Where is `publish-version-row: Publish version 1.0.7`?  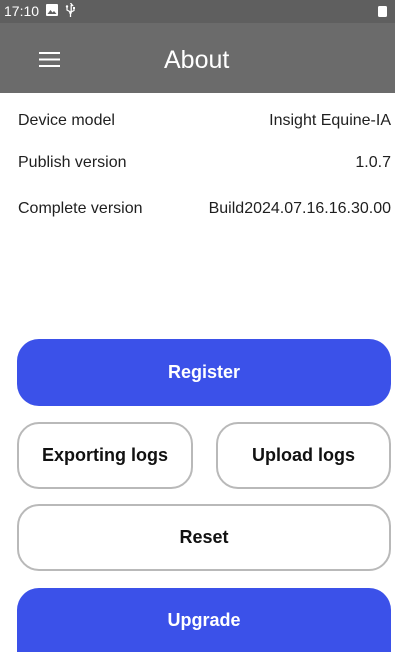 publish-version-row: Publish version 1.0.7 is located at coordinates (204, 163).